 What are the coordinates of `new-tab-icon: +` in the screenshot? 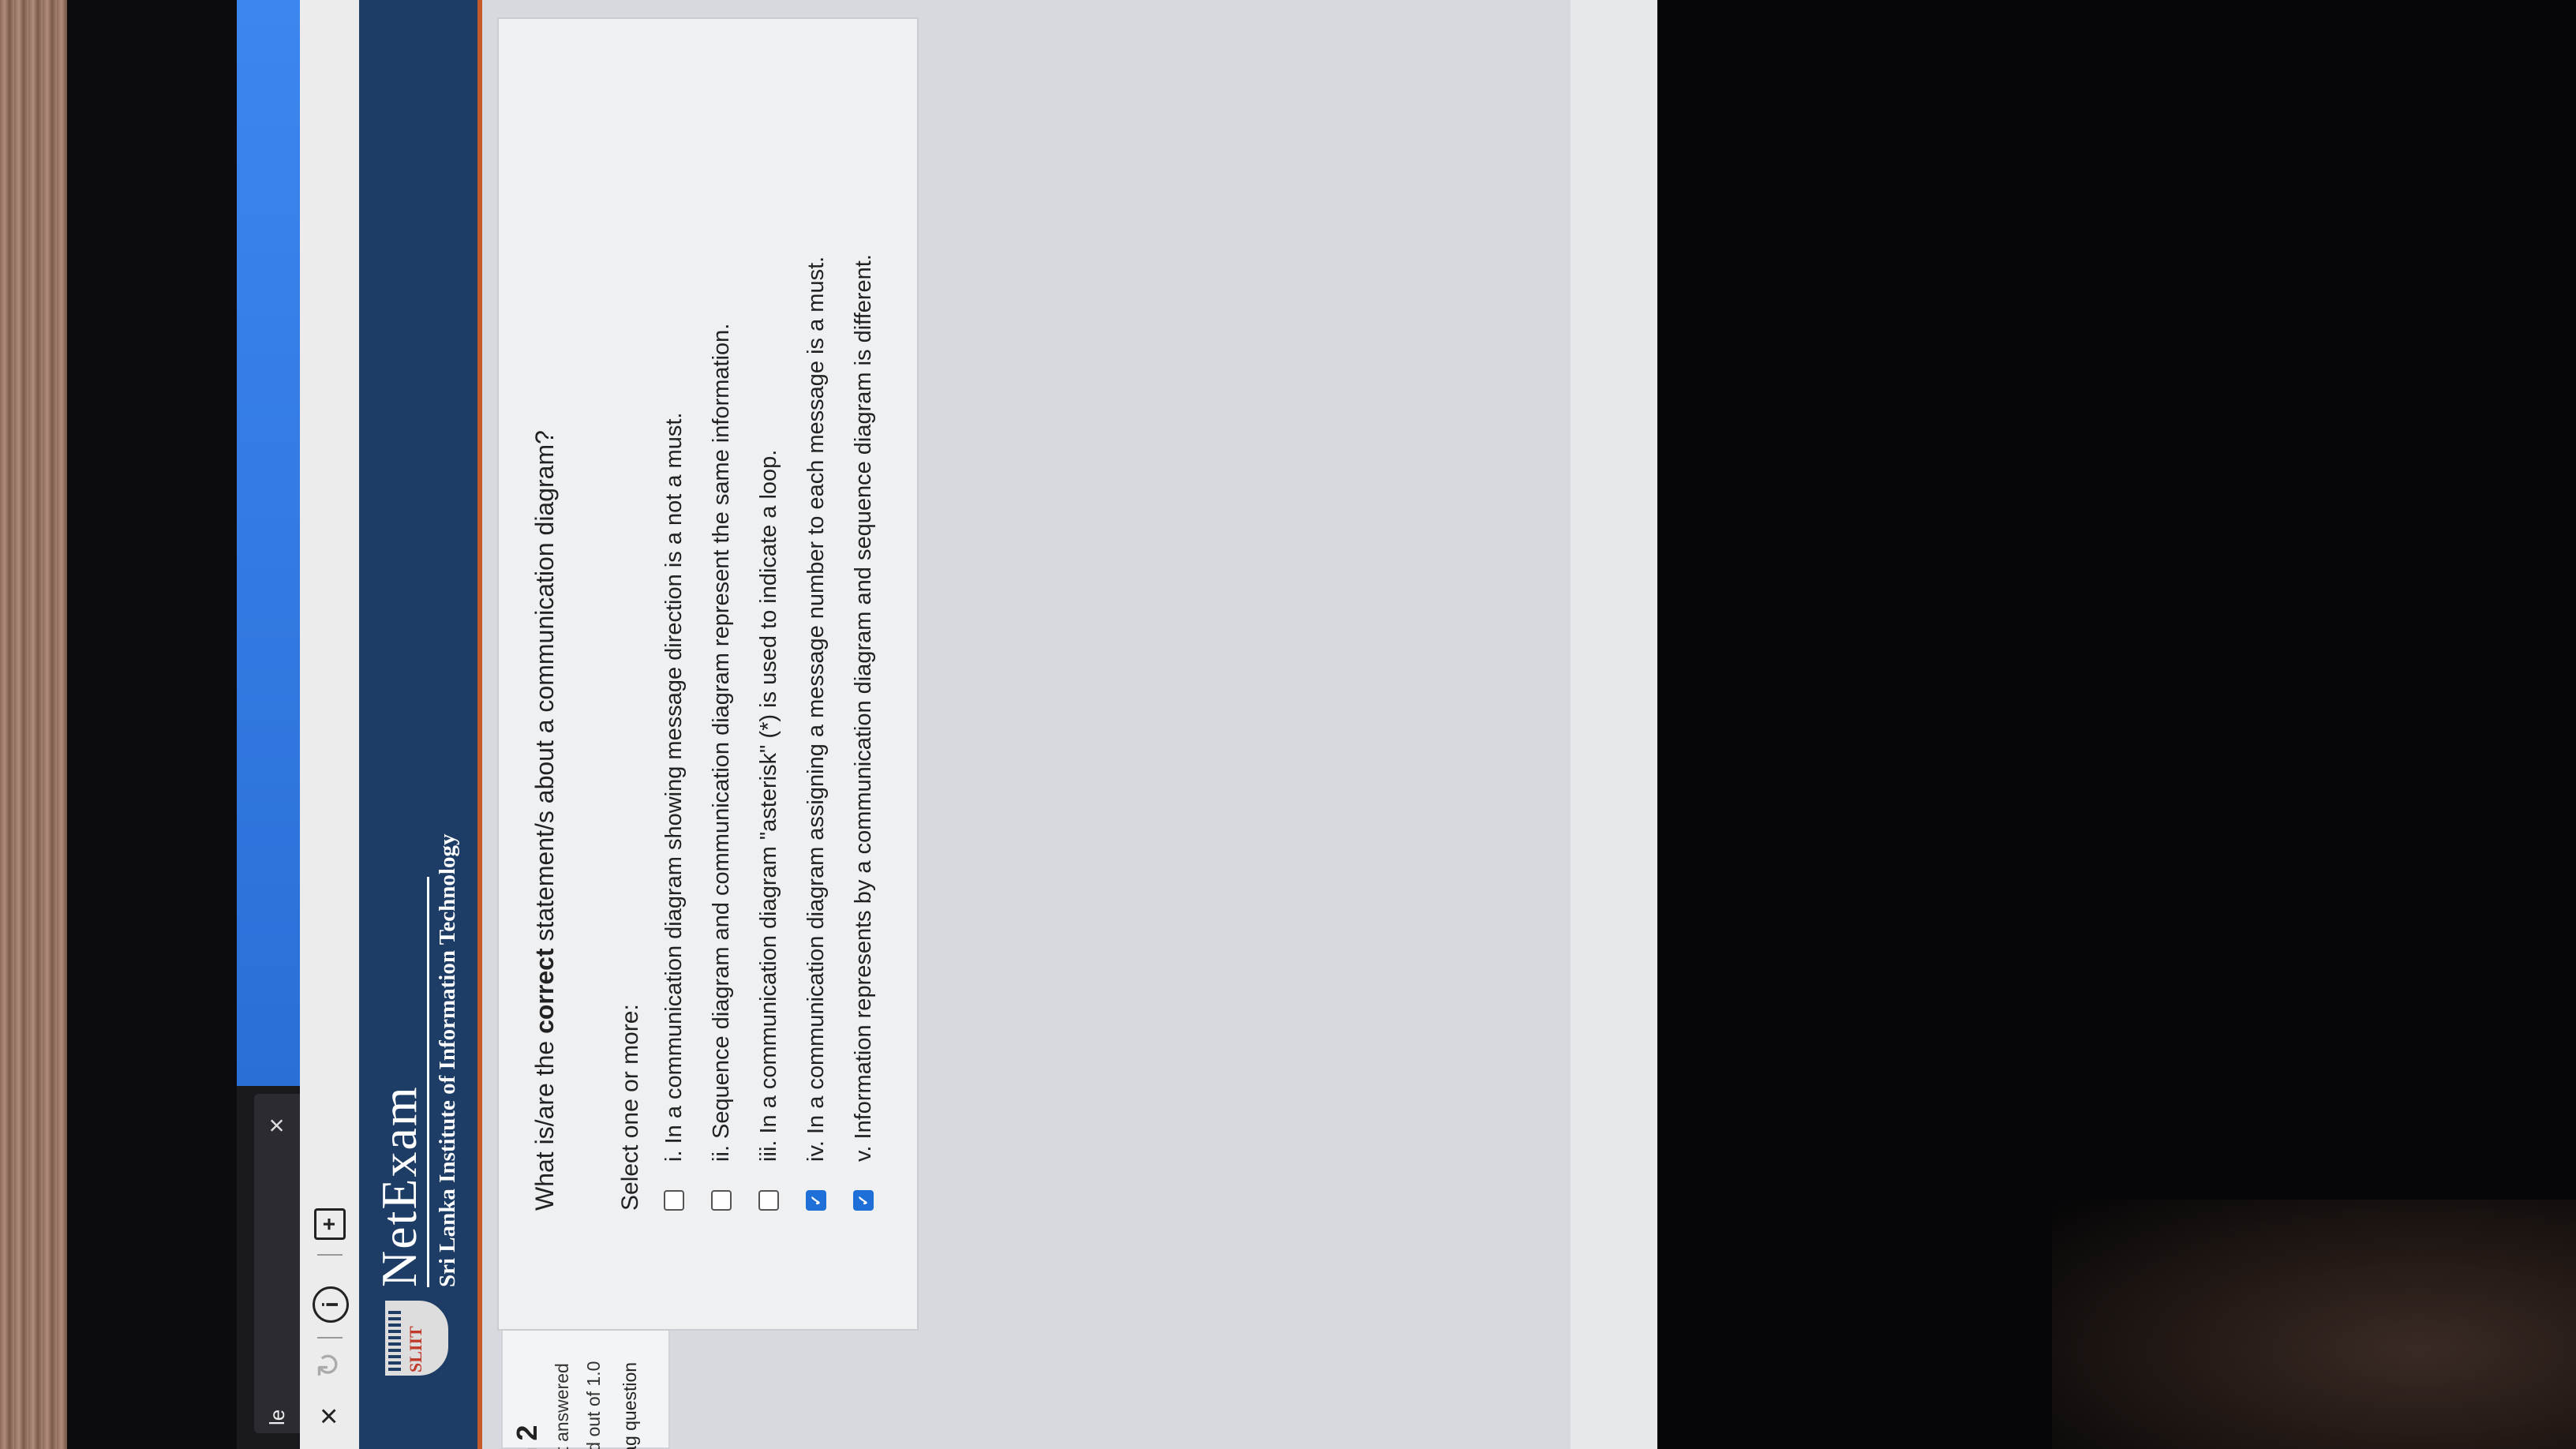 It's located at (330, 1224).